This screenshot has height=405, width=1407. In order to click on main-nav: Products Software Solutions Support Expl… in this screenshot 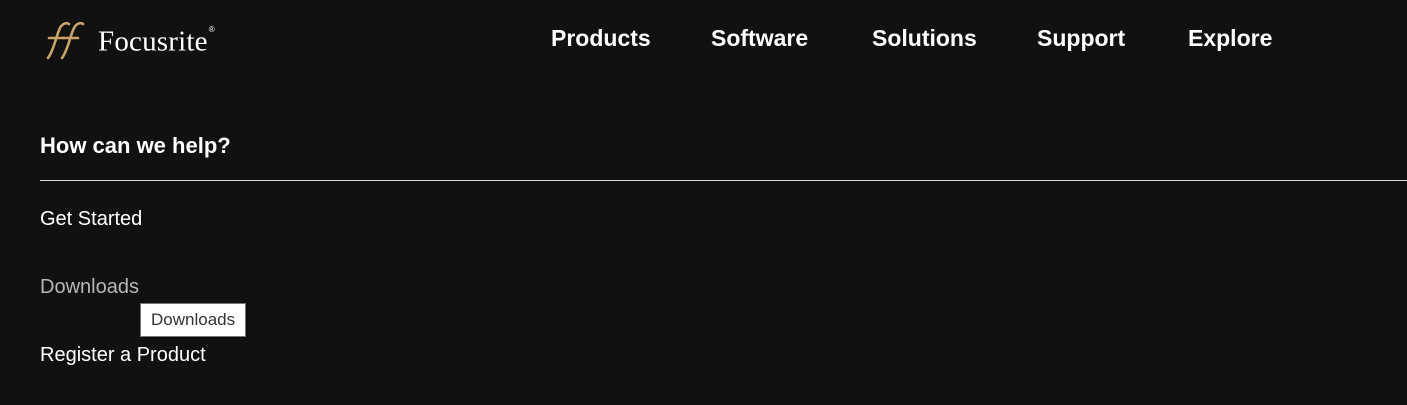, I will do `click(703, 38)`.